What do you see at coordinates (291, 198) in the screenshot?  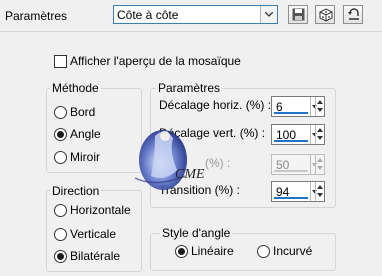 I see `transition-slider` at bounding box center [291, 198].